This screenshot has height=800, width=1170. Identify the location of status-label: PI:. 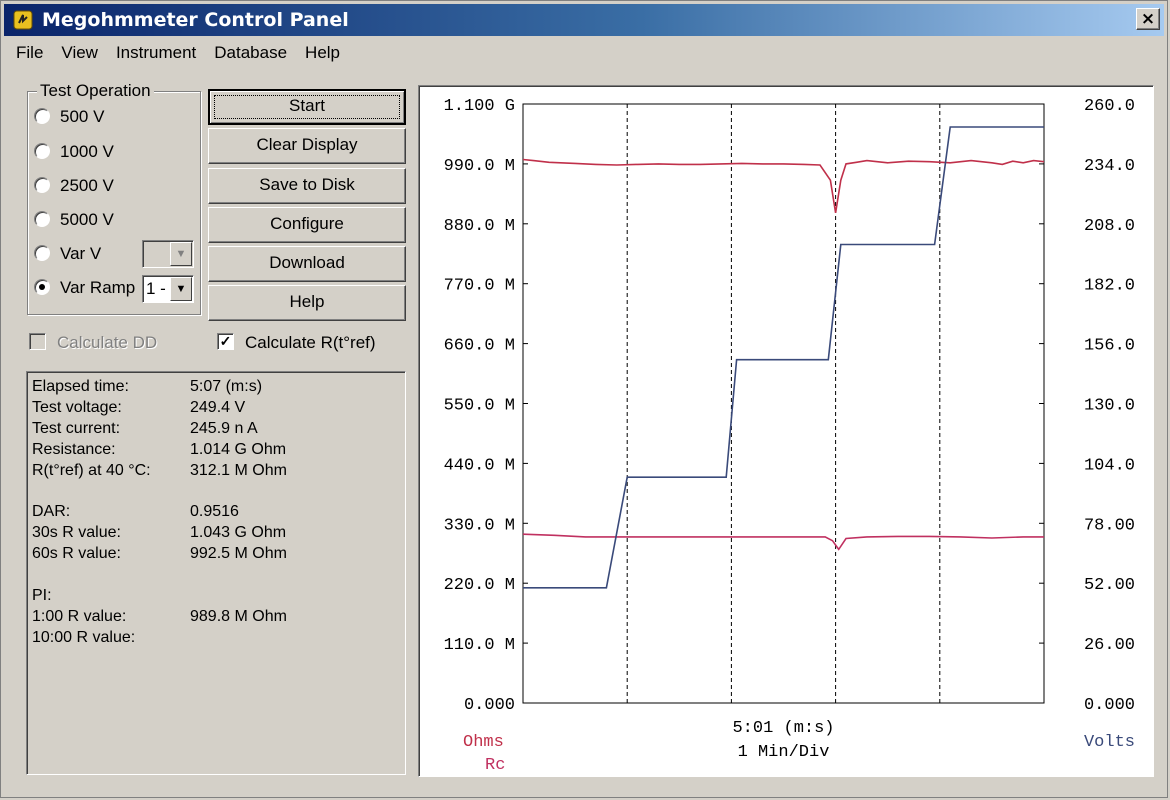
(42, 595).